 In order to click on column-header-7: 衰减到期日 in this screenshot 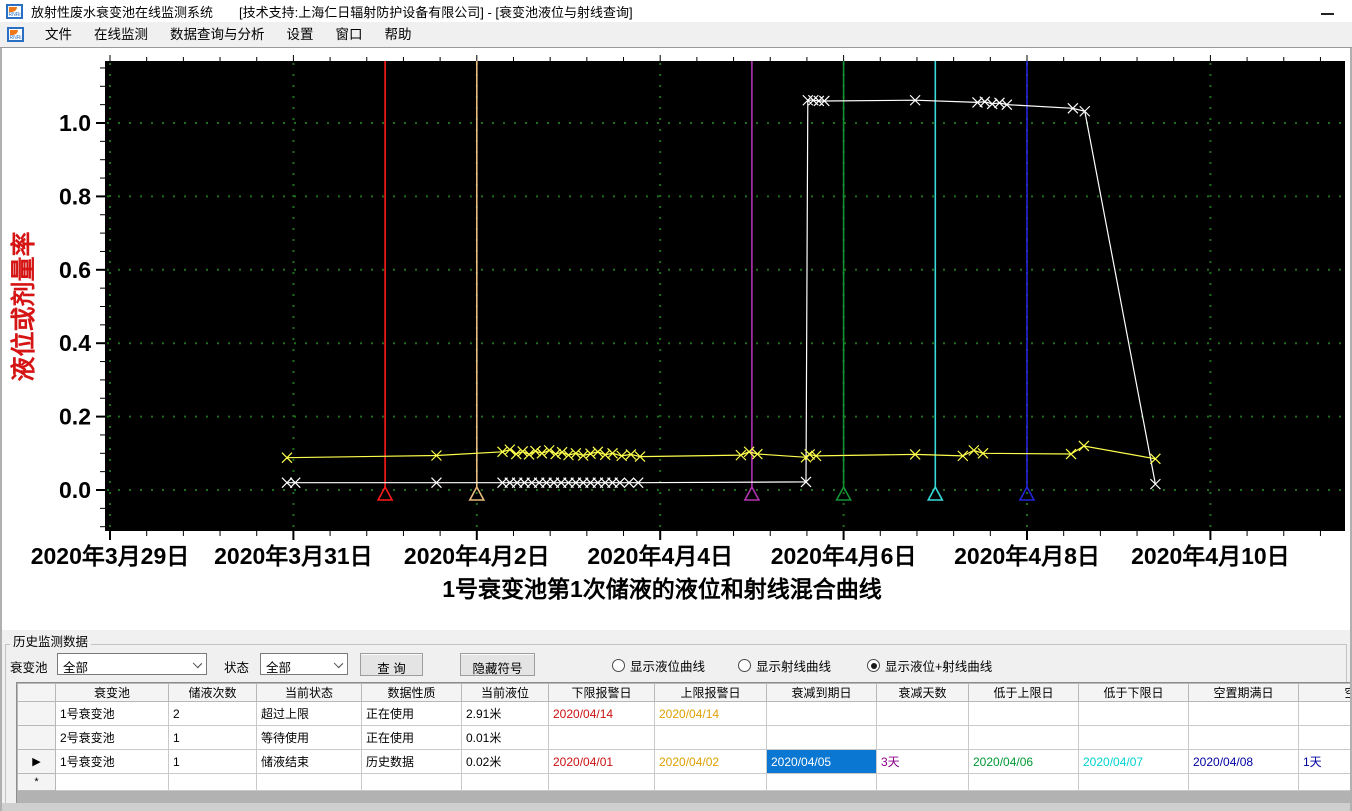, I will do `click(821, 692)`.